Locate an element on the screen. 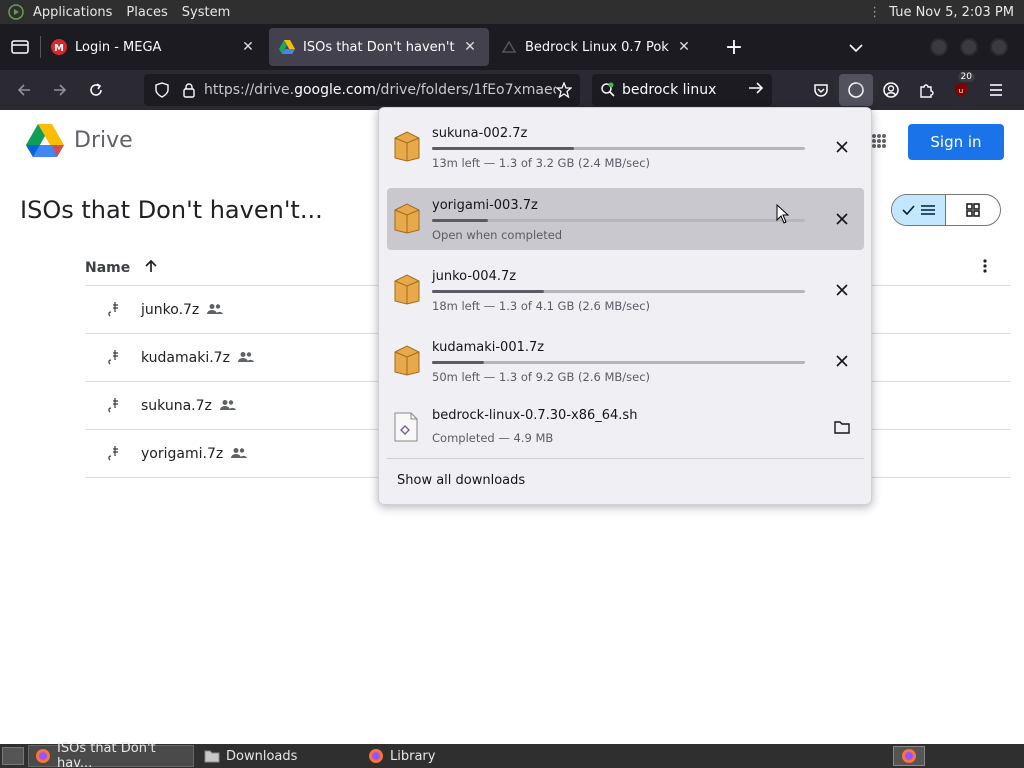 This screenshot has width=1024, height=768. download-status: 13m left — 1.3 of 3.2 GB (2.4 MB/sec) is located at coordinates (541, 163).